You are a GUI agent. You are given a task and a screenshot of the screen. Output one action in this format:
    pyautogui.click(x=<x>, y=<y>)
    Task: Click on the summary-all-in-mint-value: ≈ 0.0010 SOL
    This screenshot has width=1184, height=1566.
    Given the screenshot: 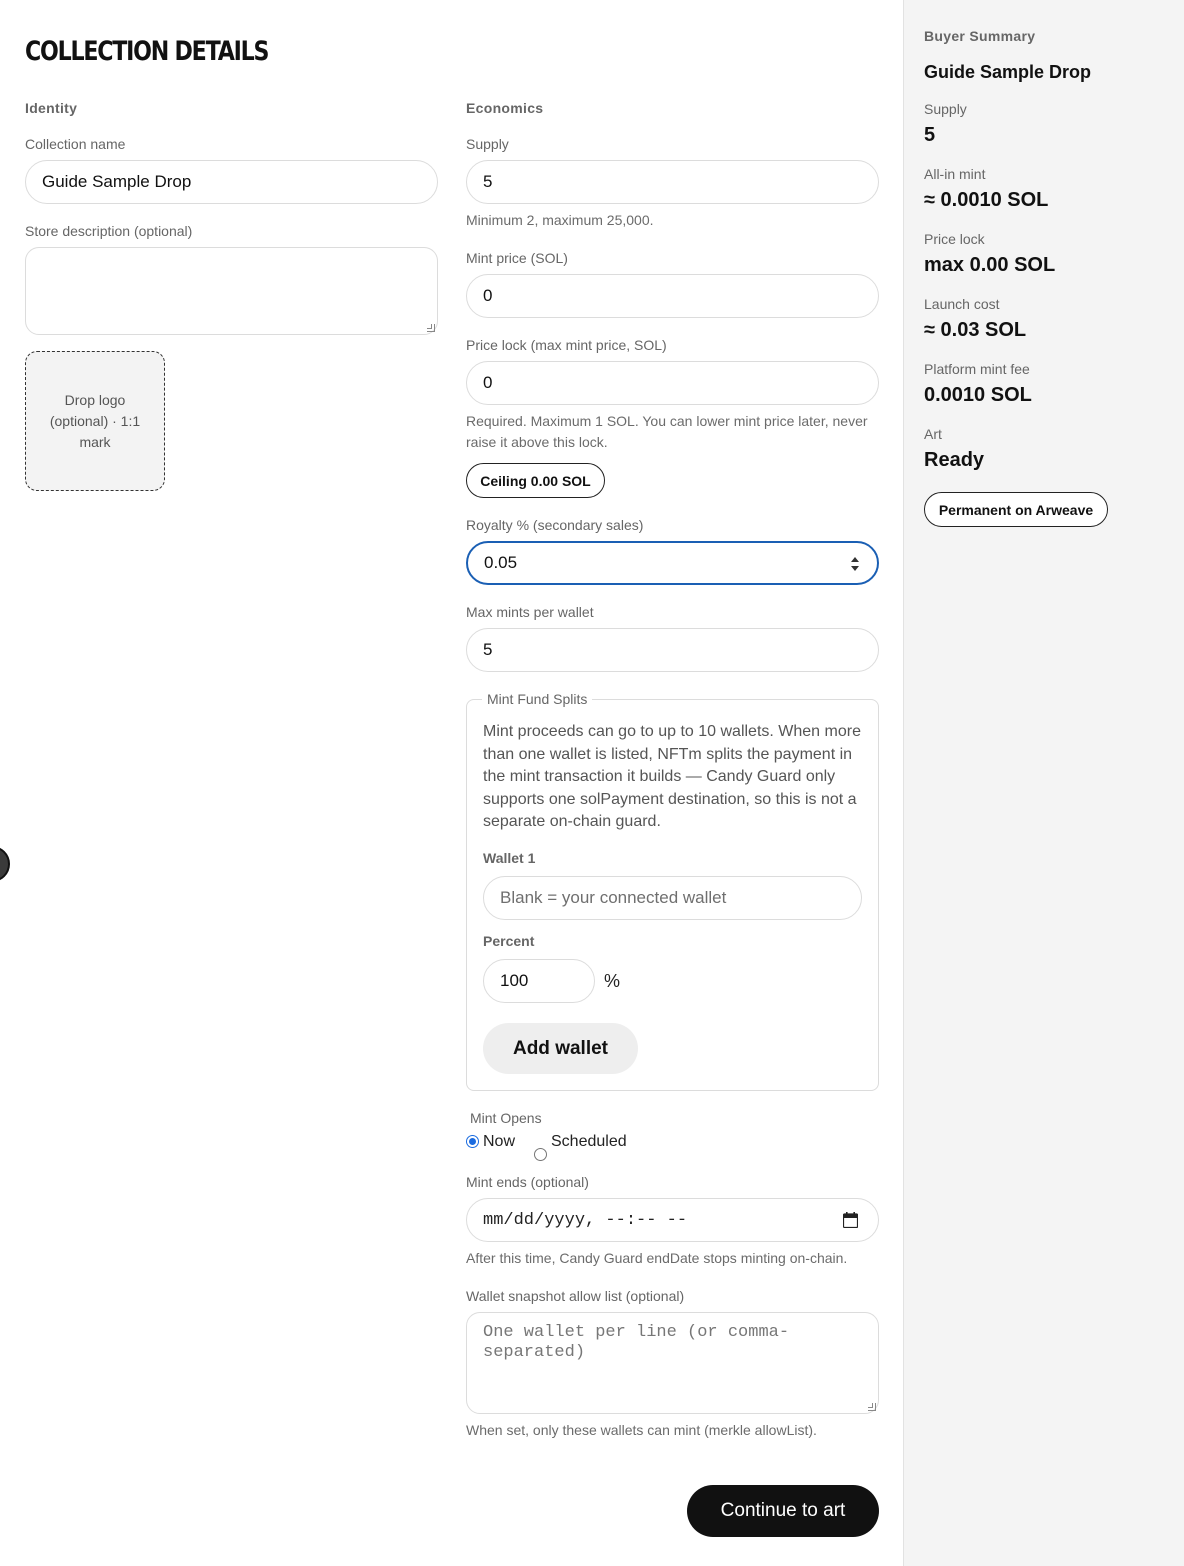 What is the action you would take?
    pyautogui.click(x=986, y=200)
    